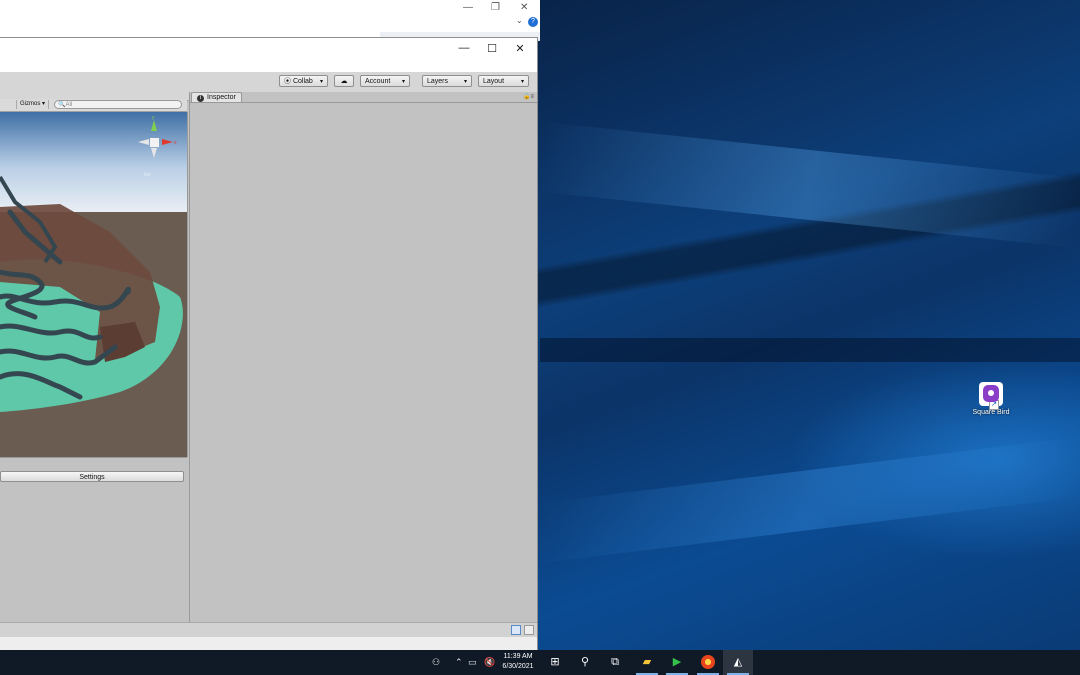  What do you see at coordinates (585, 662) in the screenshot?
I see `search-icon: ⚲` at bounding box center [585, 662].